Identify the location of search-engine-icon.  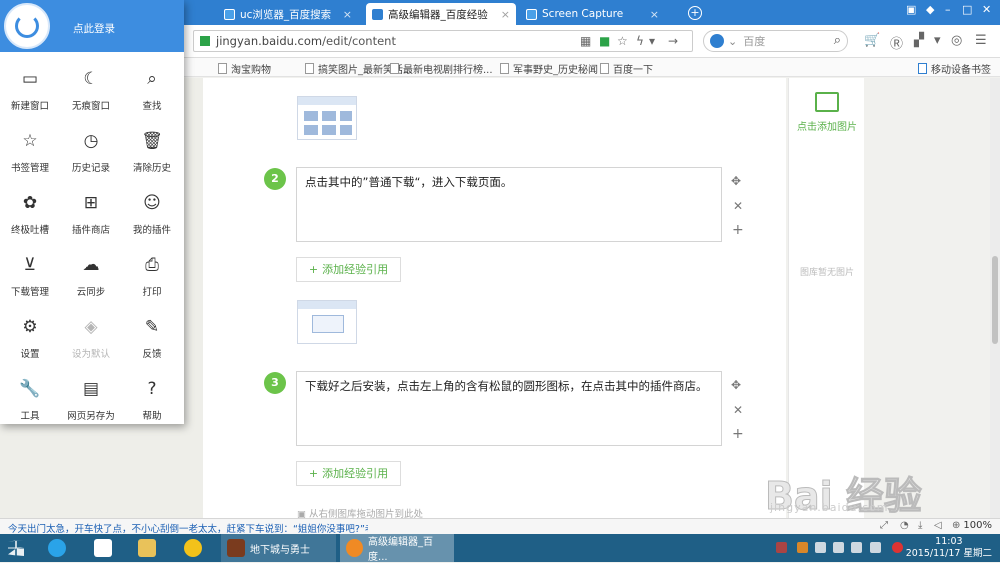
(717, 41).